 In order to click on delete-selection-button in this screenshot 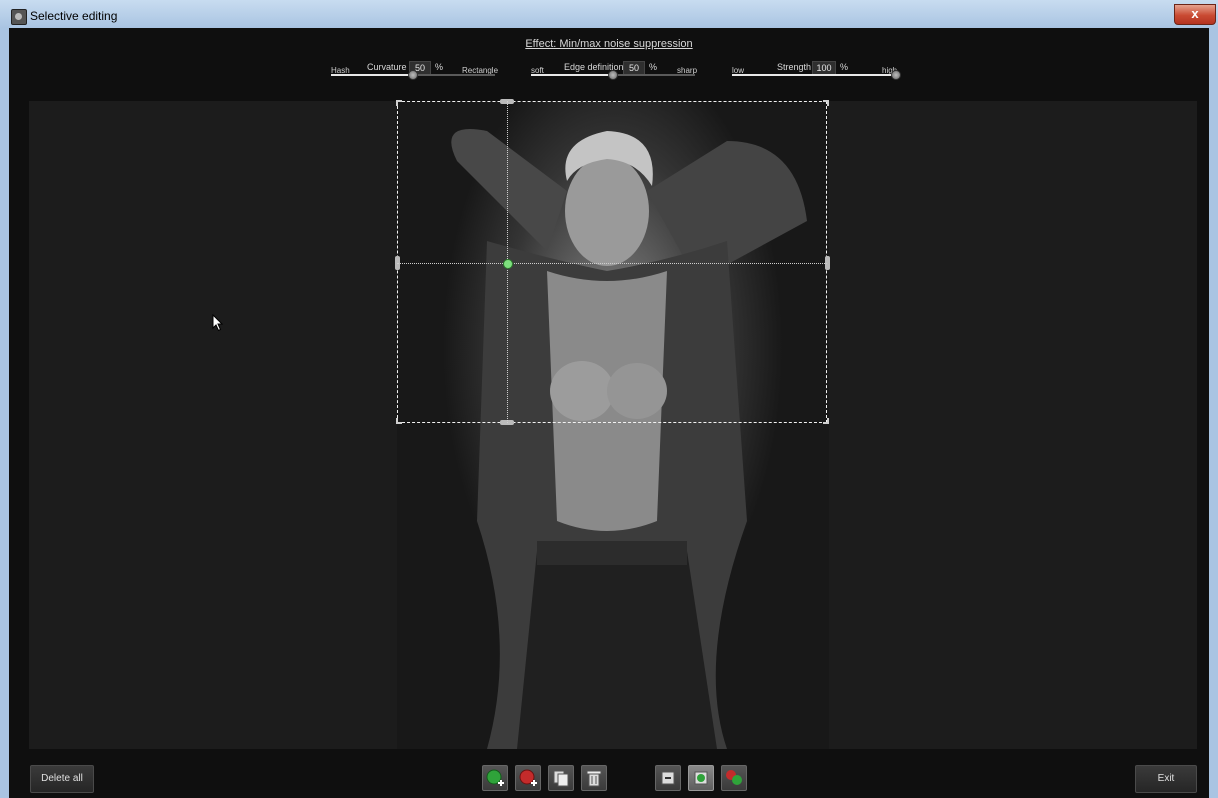, I will do `click(594, 778)`.